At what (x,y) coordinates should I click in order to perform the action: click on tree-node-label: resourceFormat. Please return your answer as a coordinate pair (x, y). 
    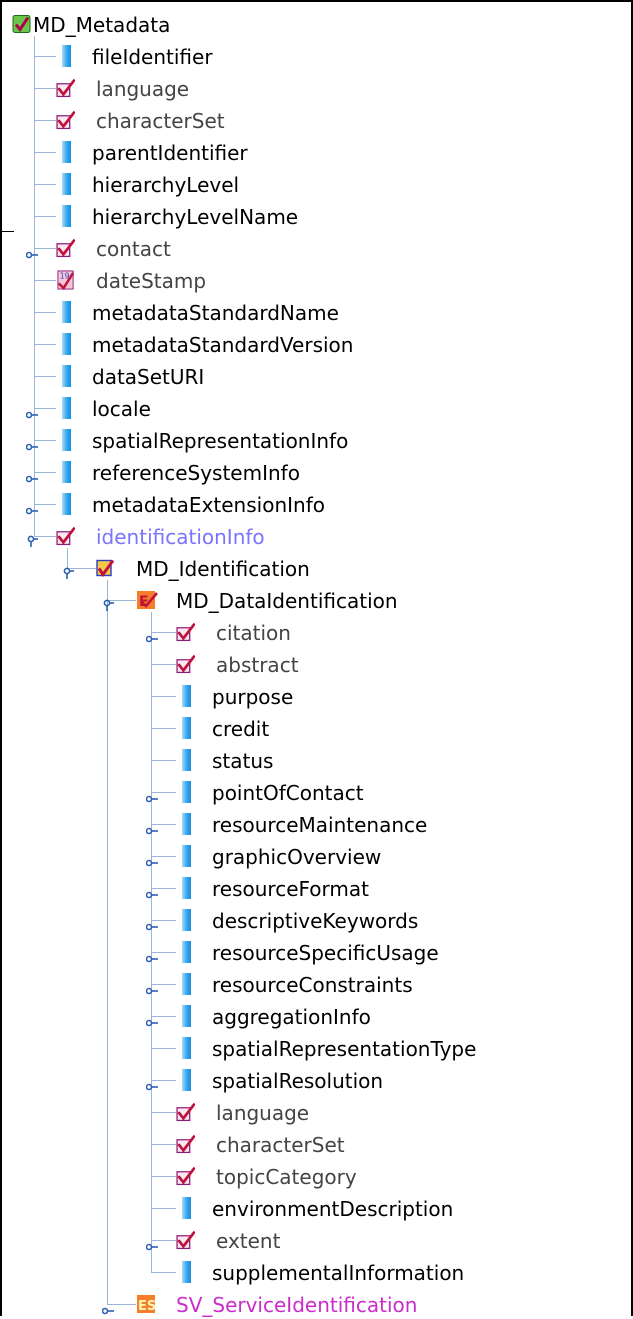
    Looking at the image, I should click on (290, 889).